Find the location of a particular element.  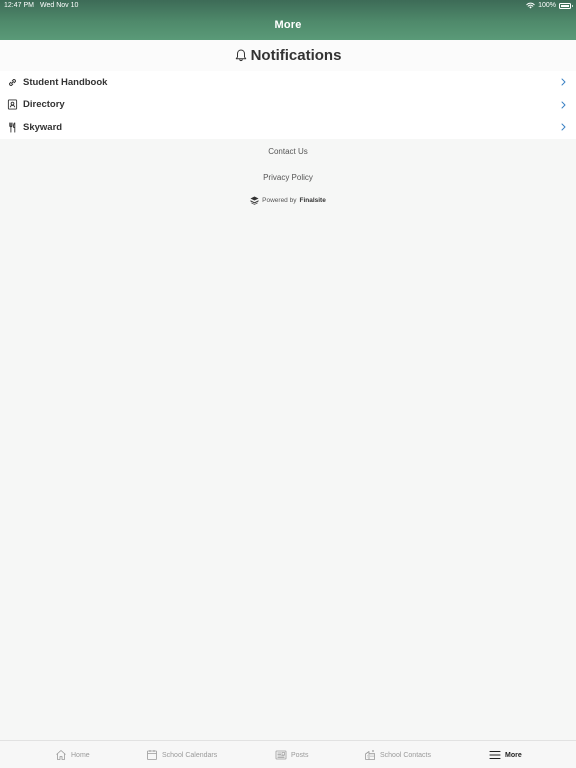

tab-home: Home is located at coordinates (72, 755).